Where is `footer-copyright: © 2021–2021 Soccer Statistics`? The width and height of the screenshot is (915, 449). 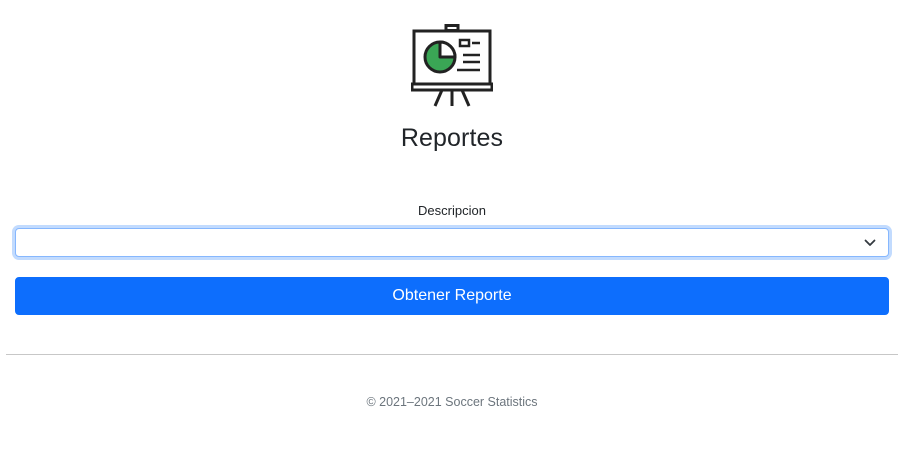 footer-copyright: © 2021–2021 Soccer Statistics is located at coordinates (452, 402).